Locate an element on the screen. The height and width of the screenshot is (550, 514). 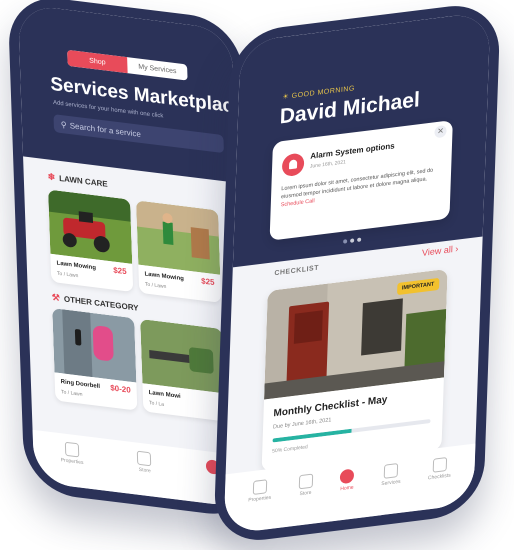
search-input: ⚲ Search for a service is located at coordinates (138, 134).